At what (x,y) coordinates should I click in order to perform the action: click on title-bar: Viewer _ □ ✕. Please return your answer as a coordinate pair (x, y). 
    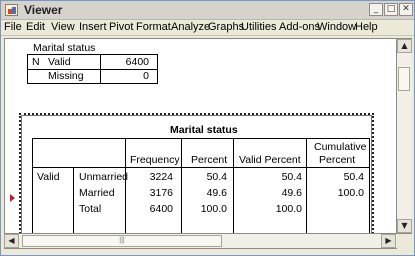
    Looking at the image, I should click on (207, 10).